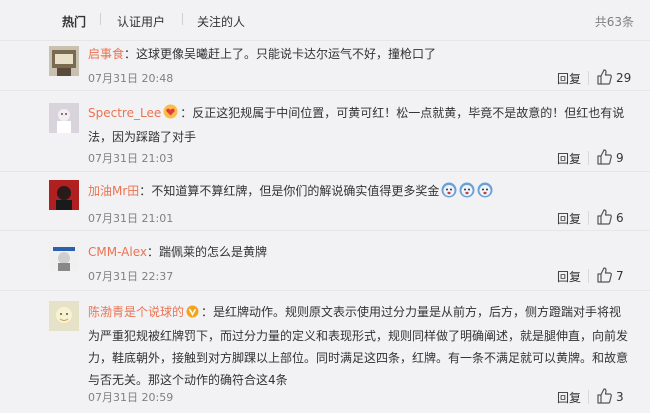 This screenshot has height=413, width=650. I want to click on like-count: 7, so click(620, 276).